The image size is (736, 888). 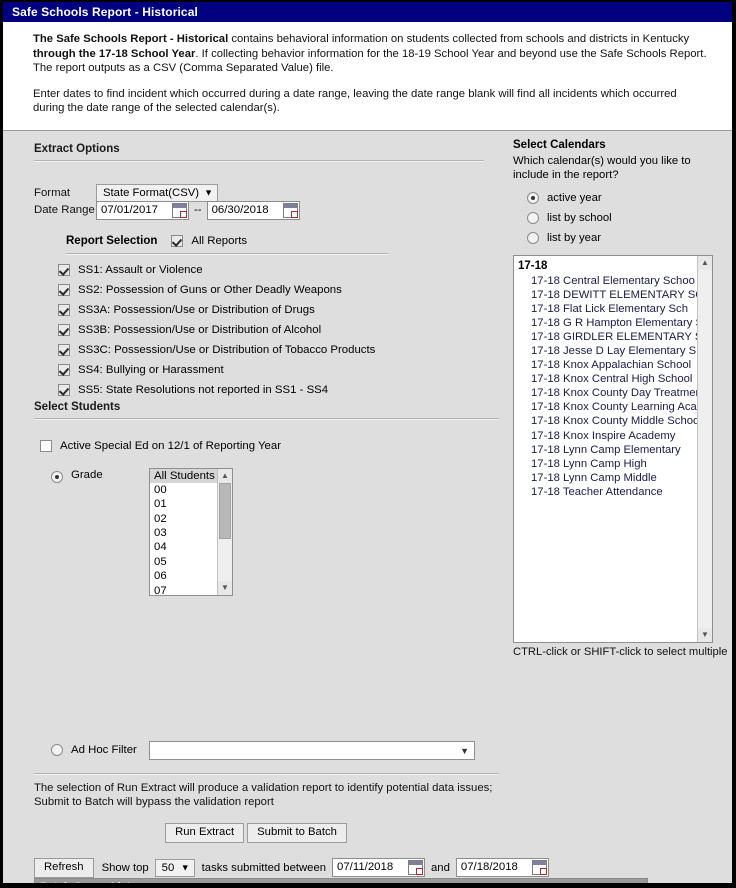 I want to click on refresh-button: Refresh, so click(x=64, y=867).